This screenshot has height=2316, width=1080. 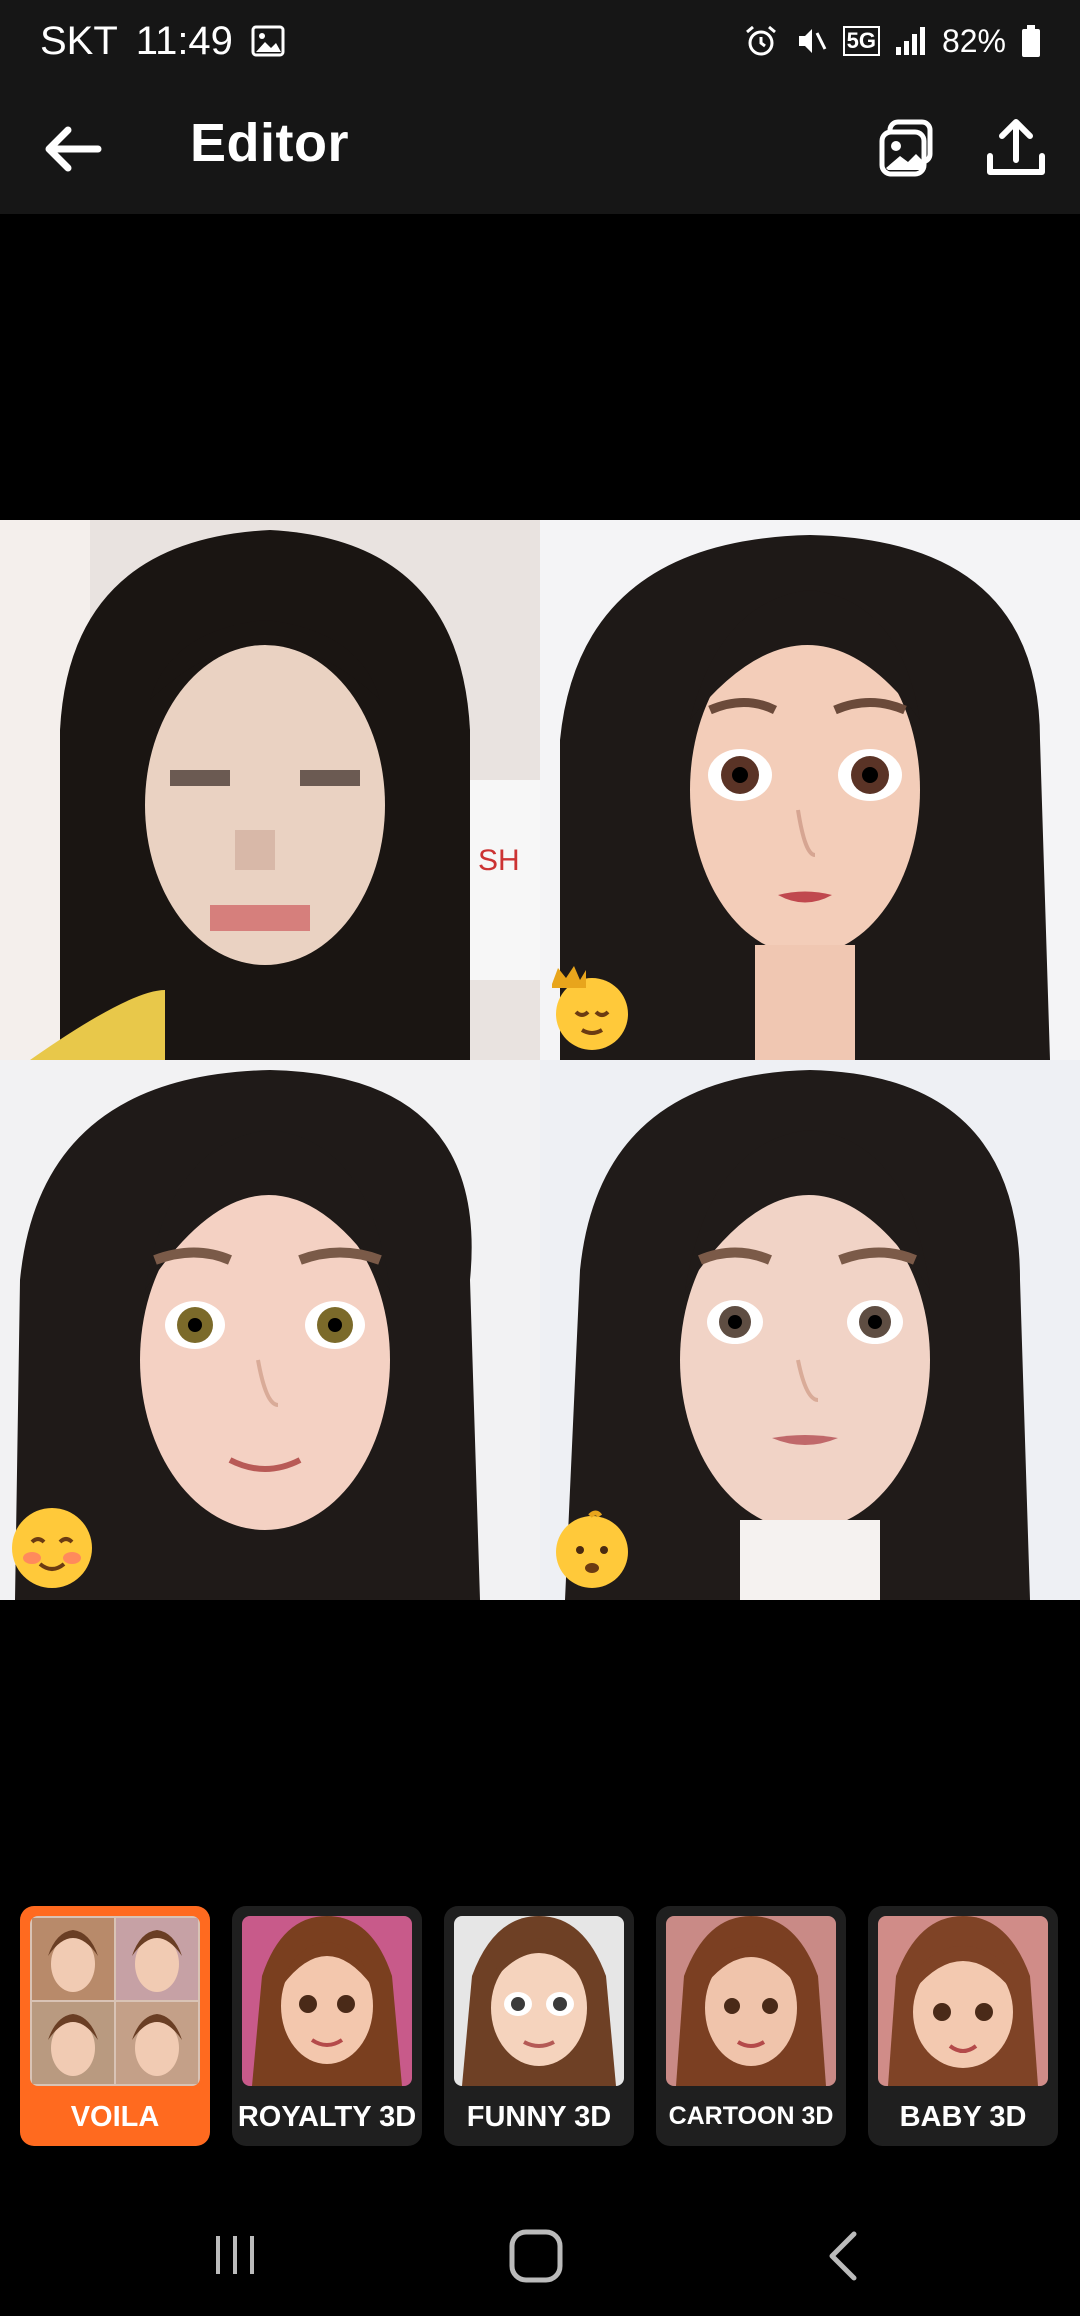 I want to click on voila-thumbnail-image, so click(x=115, y=2001).